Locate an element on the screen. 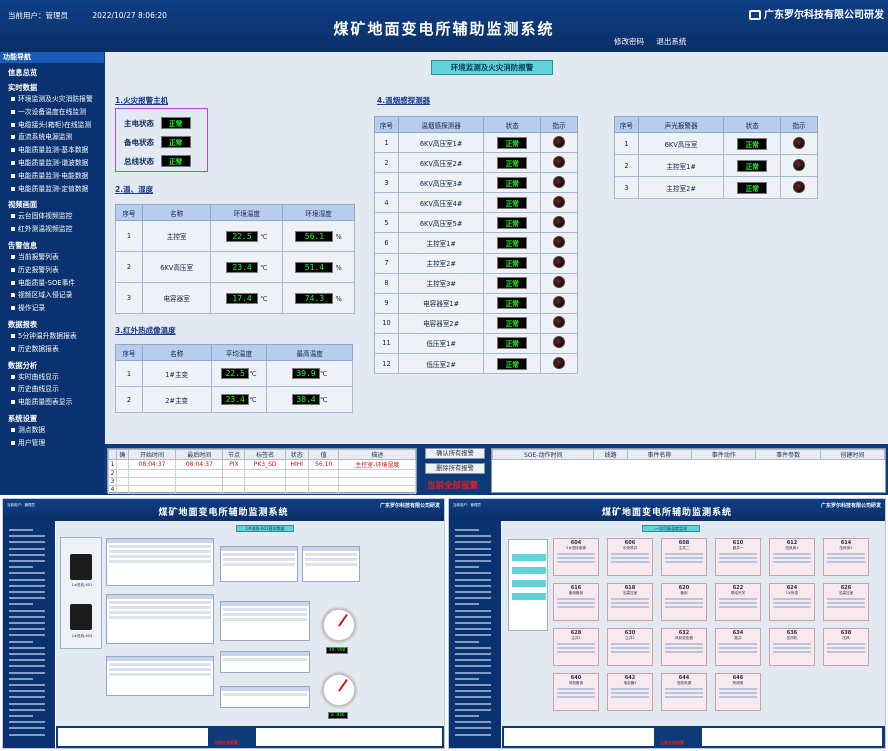 This screenshot has height=751, width=888. sidebar-item: 电能质量图表显示 is located at coordinates (52, 402).